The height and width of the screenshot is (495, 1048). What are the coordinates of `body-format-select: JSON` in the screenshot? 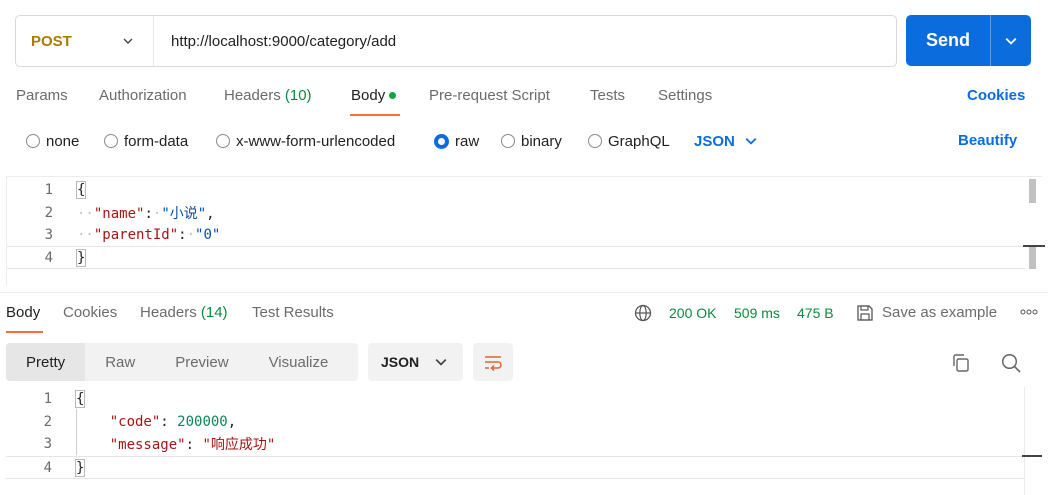 It's located at (725, 141).